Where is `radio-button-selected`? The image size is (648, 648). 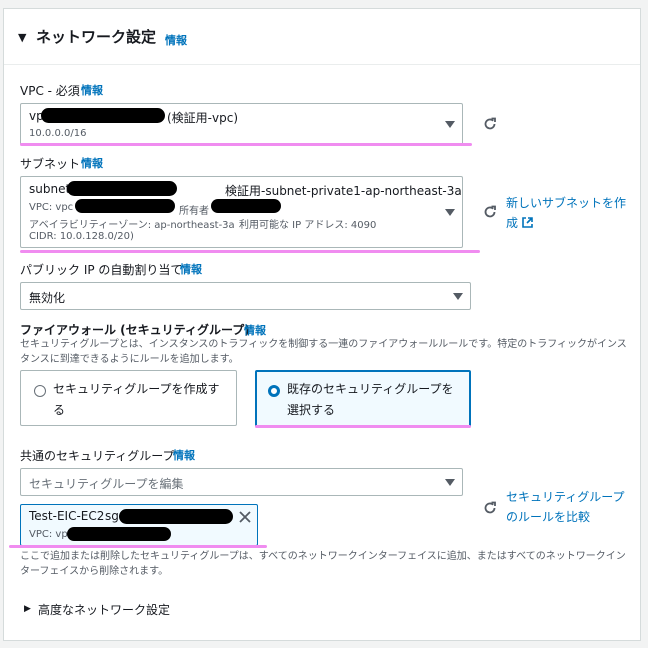
radio-button-selected is located at coordinates (274, 391).